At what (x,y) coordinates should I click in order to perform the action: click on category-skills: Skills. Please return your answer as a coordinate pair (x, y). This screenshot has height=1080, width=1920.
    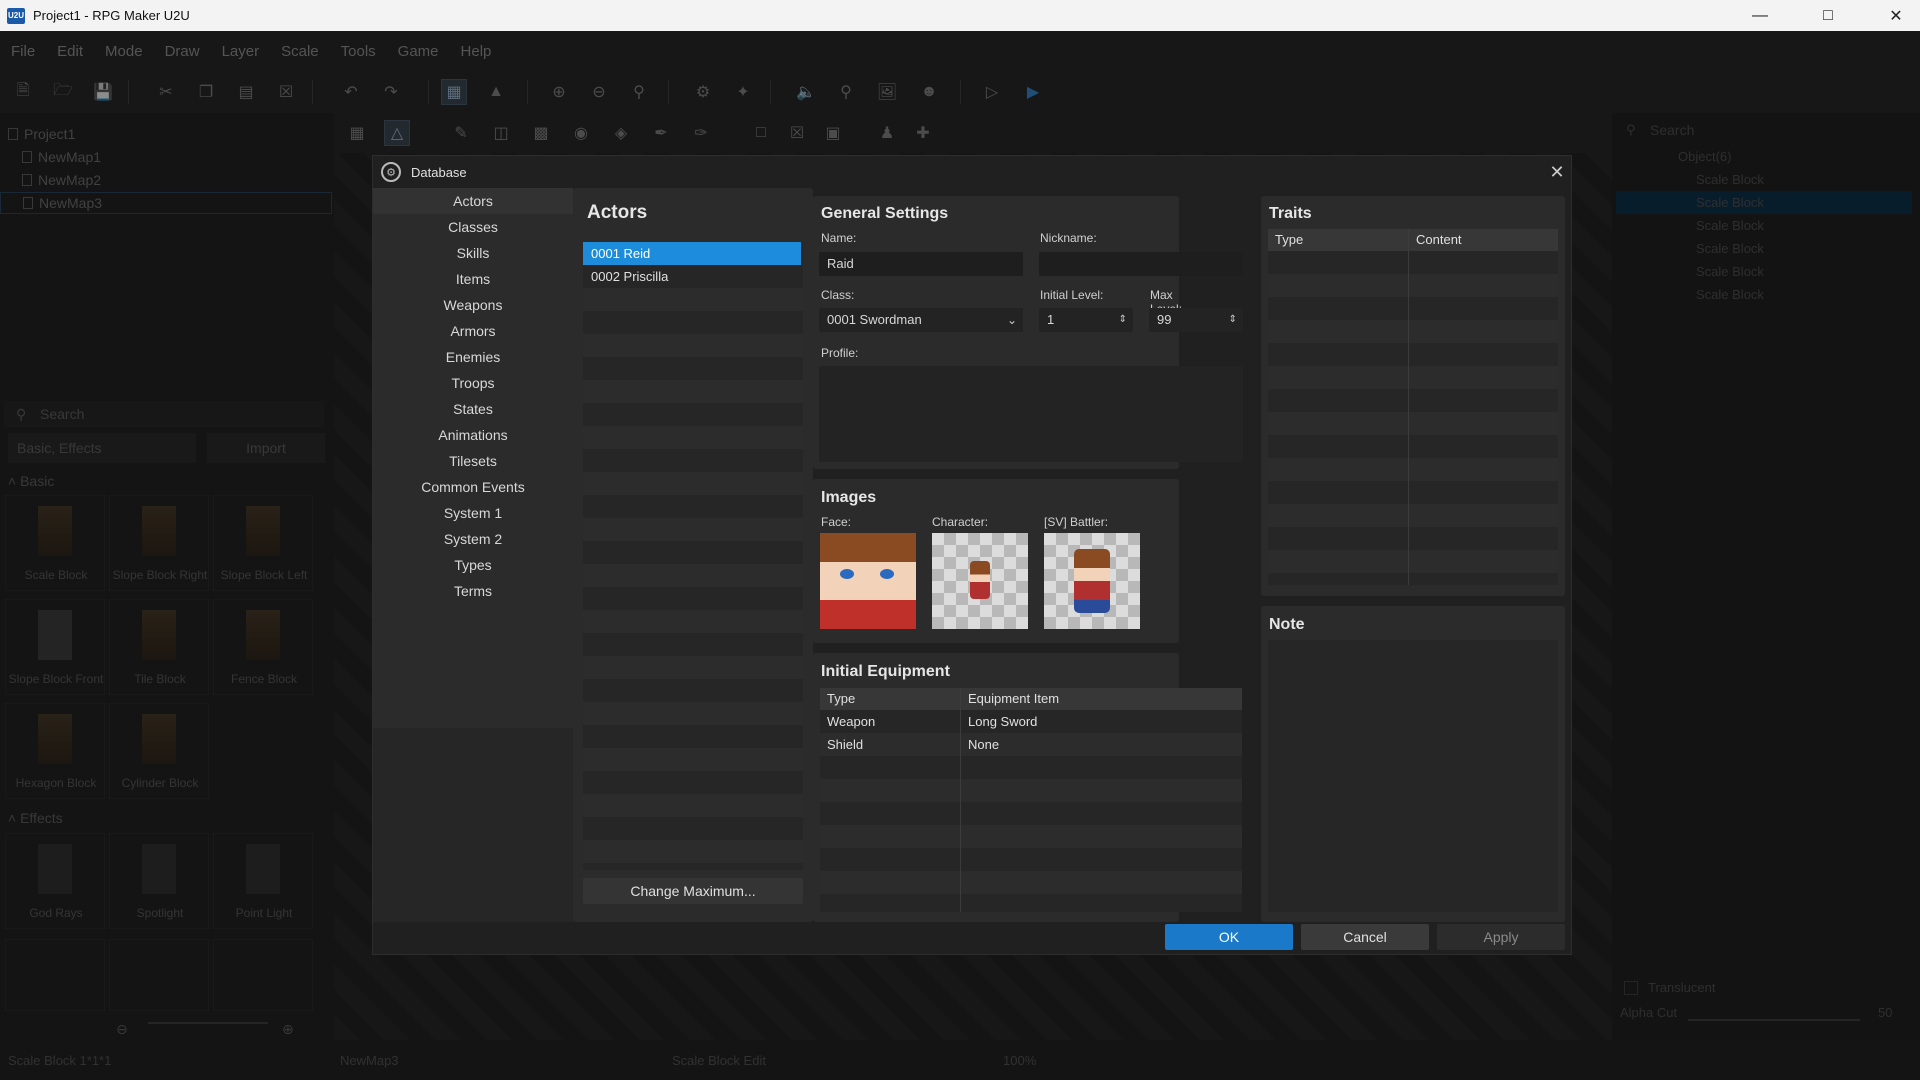
    Looking at the image, I should click on (473, 253).